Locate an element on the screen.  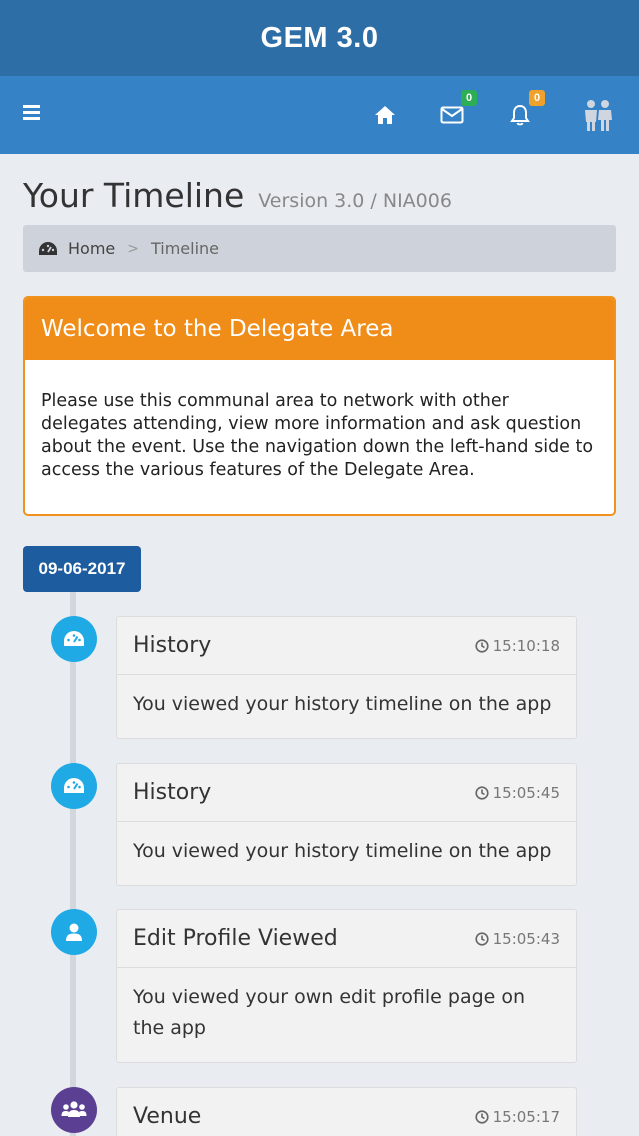
notifications-badge: 0 is located at coordinates (537, 98).